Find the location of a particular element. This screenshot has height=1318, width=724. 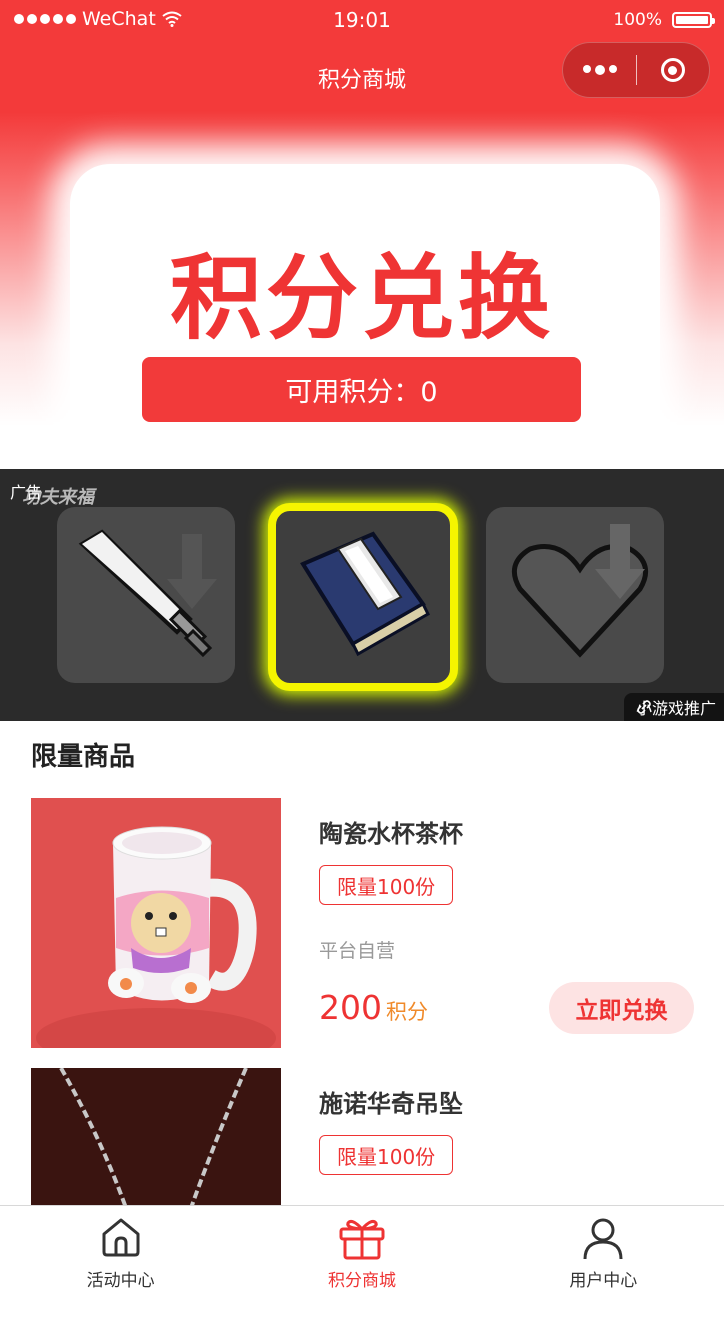

redeem-button: 立即兑换 is located at coordinates (621, 1008).